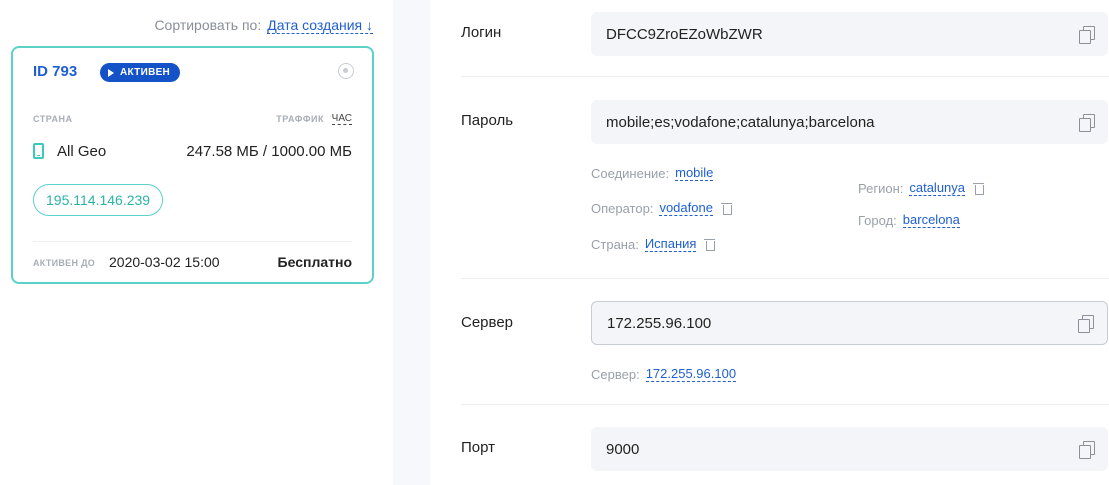  I want to click on ip-chip: 195.114.146.239, so click(98, 200).